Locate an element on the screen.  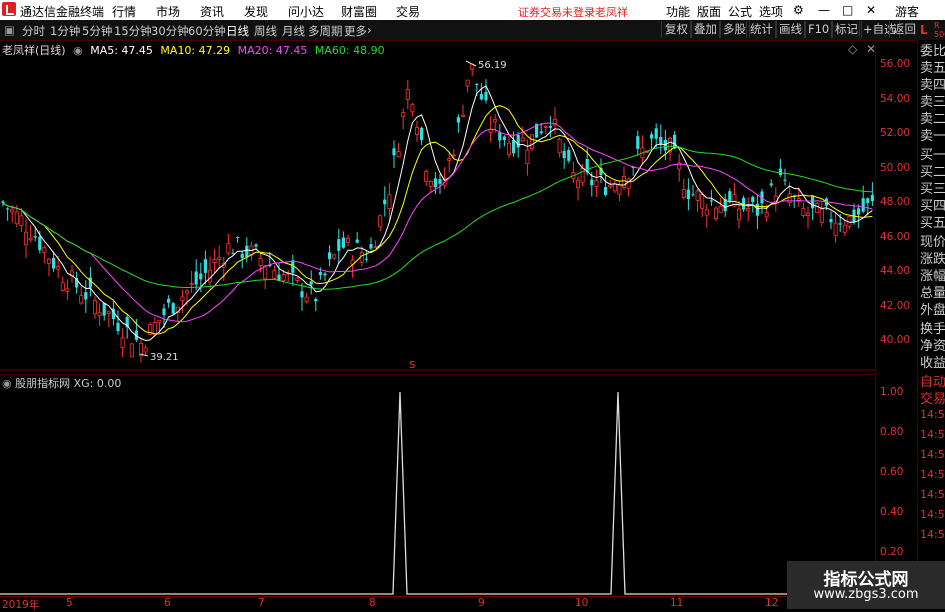
x-tick: 5 is located at coordinates (69, 603).